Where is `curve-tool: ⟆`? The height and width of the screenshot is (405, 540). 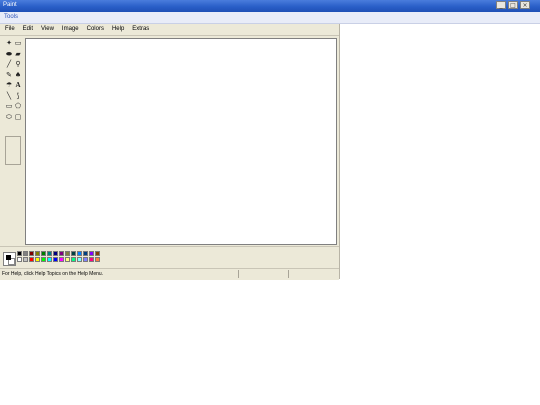
curve-tool: ⟆ is located at coordinates (18, 96).